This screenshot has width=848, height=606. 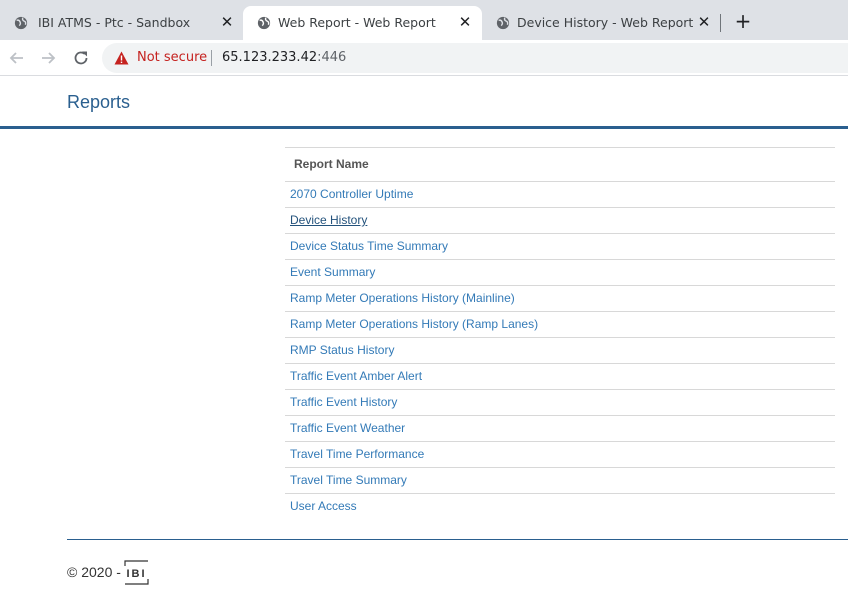 I want to click on table-row: Travel Time Performance, so click(x=560, y=455).